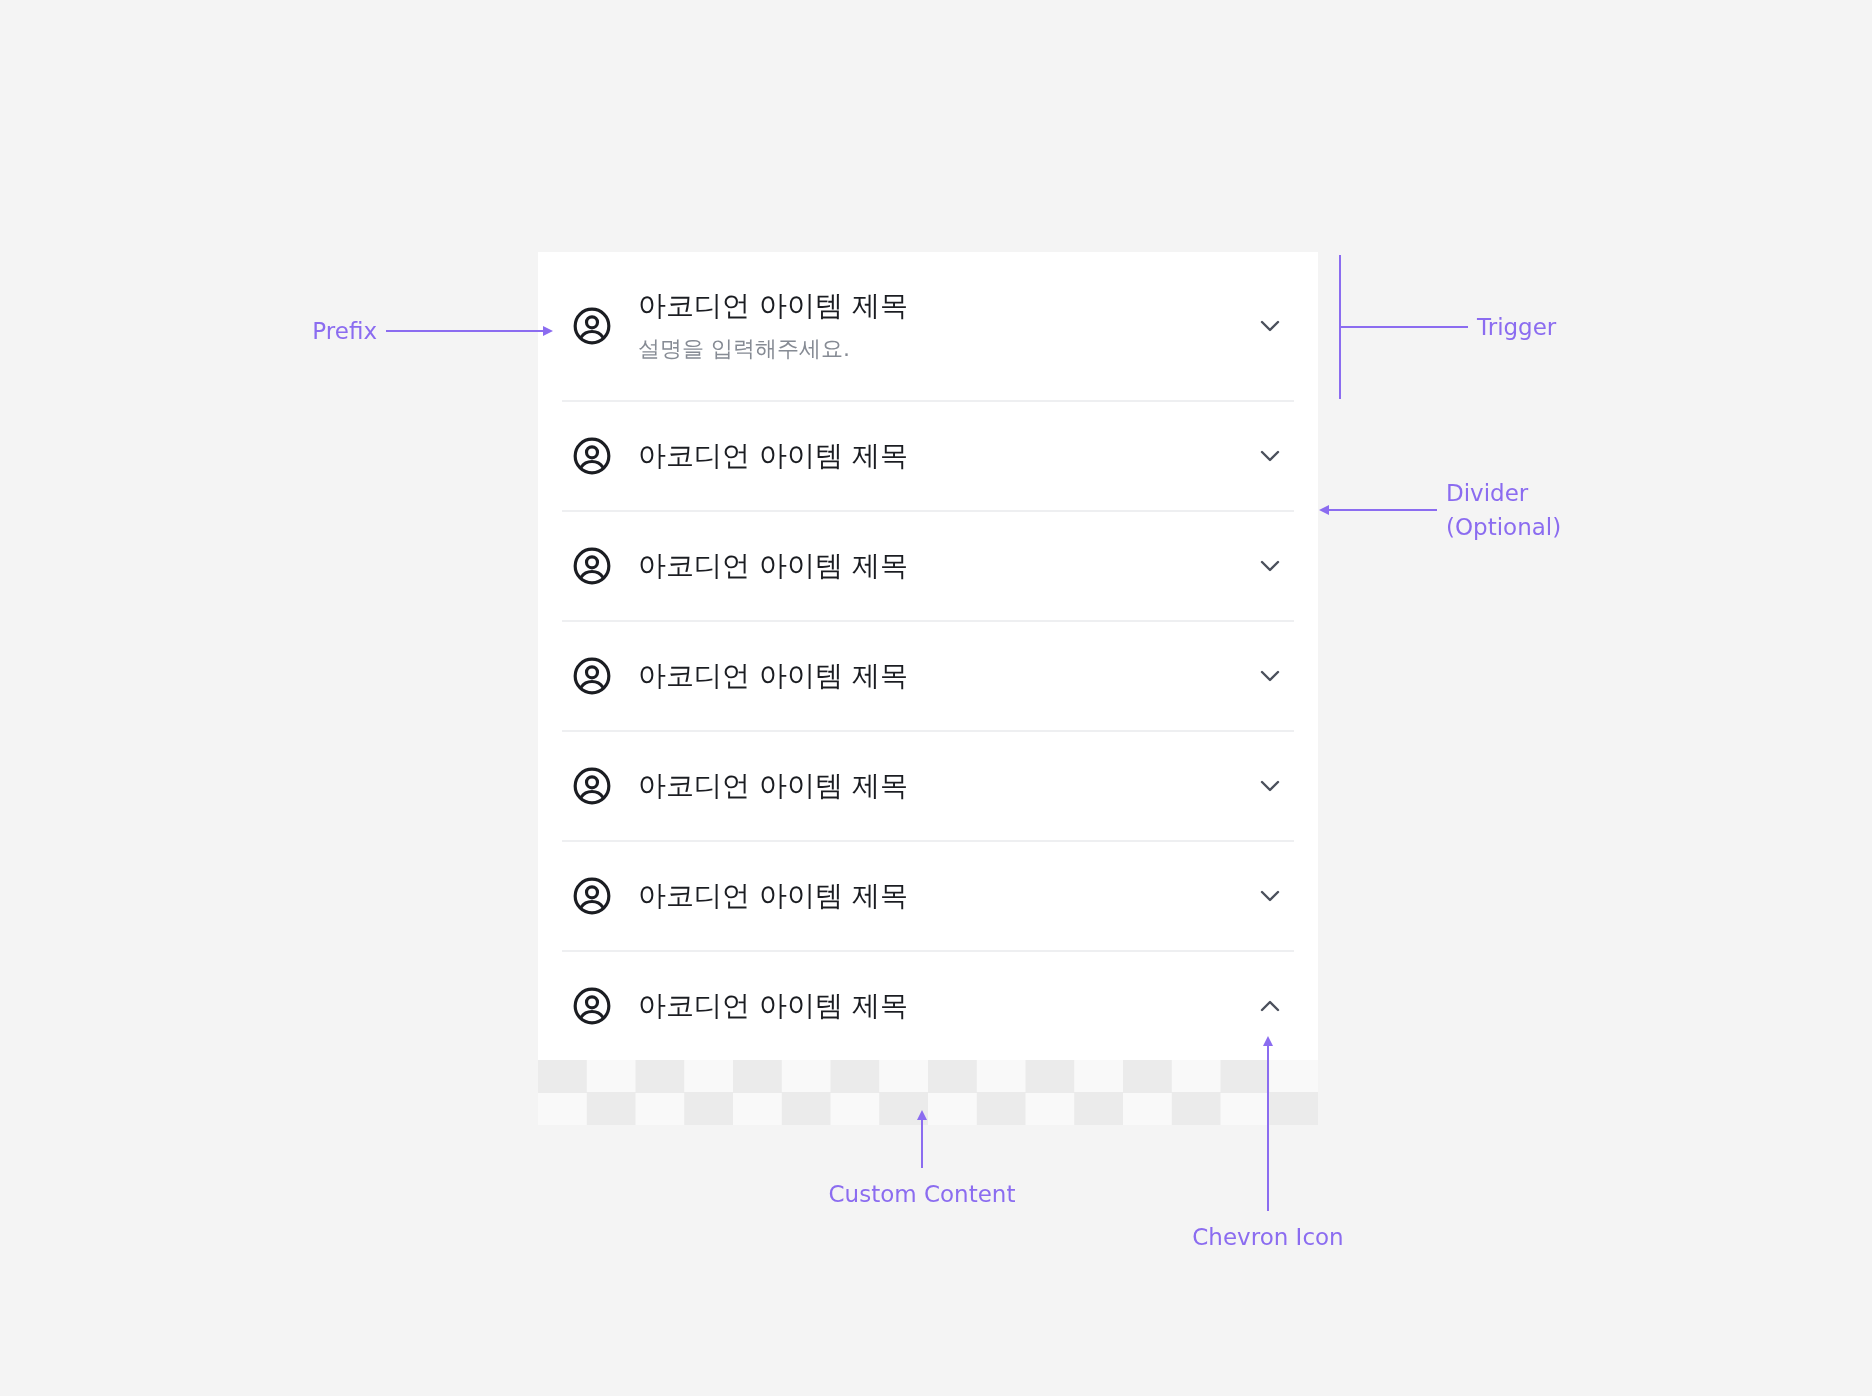 Image resolution: width=1872 pixels, height=1396 pixels. What do you see at coordinates (1504, 510) in the screenshot?
I see `annotation-label: Divider (Optional)` at bounding box center [1504, 510].